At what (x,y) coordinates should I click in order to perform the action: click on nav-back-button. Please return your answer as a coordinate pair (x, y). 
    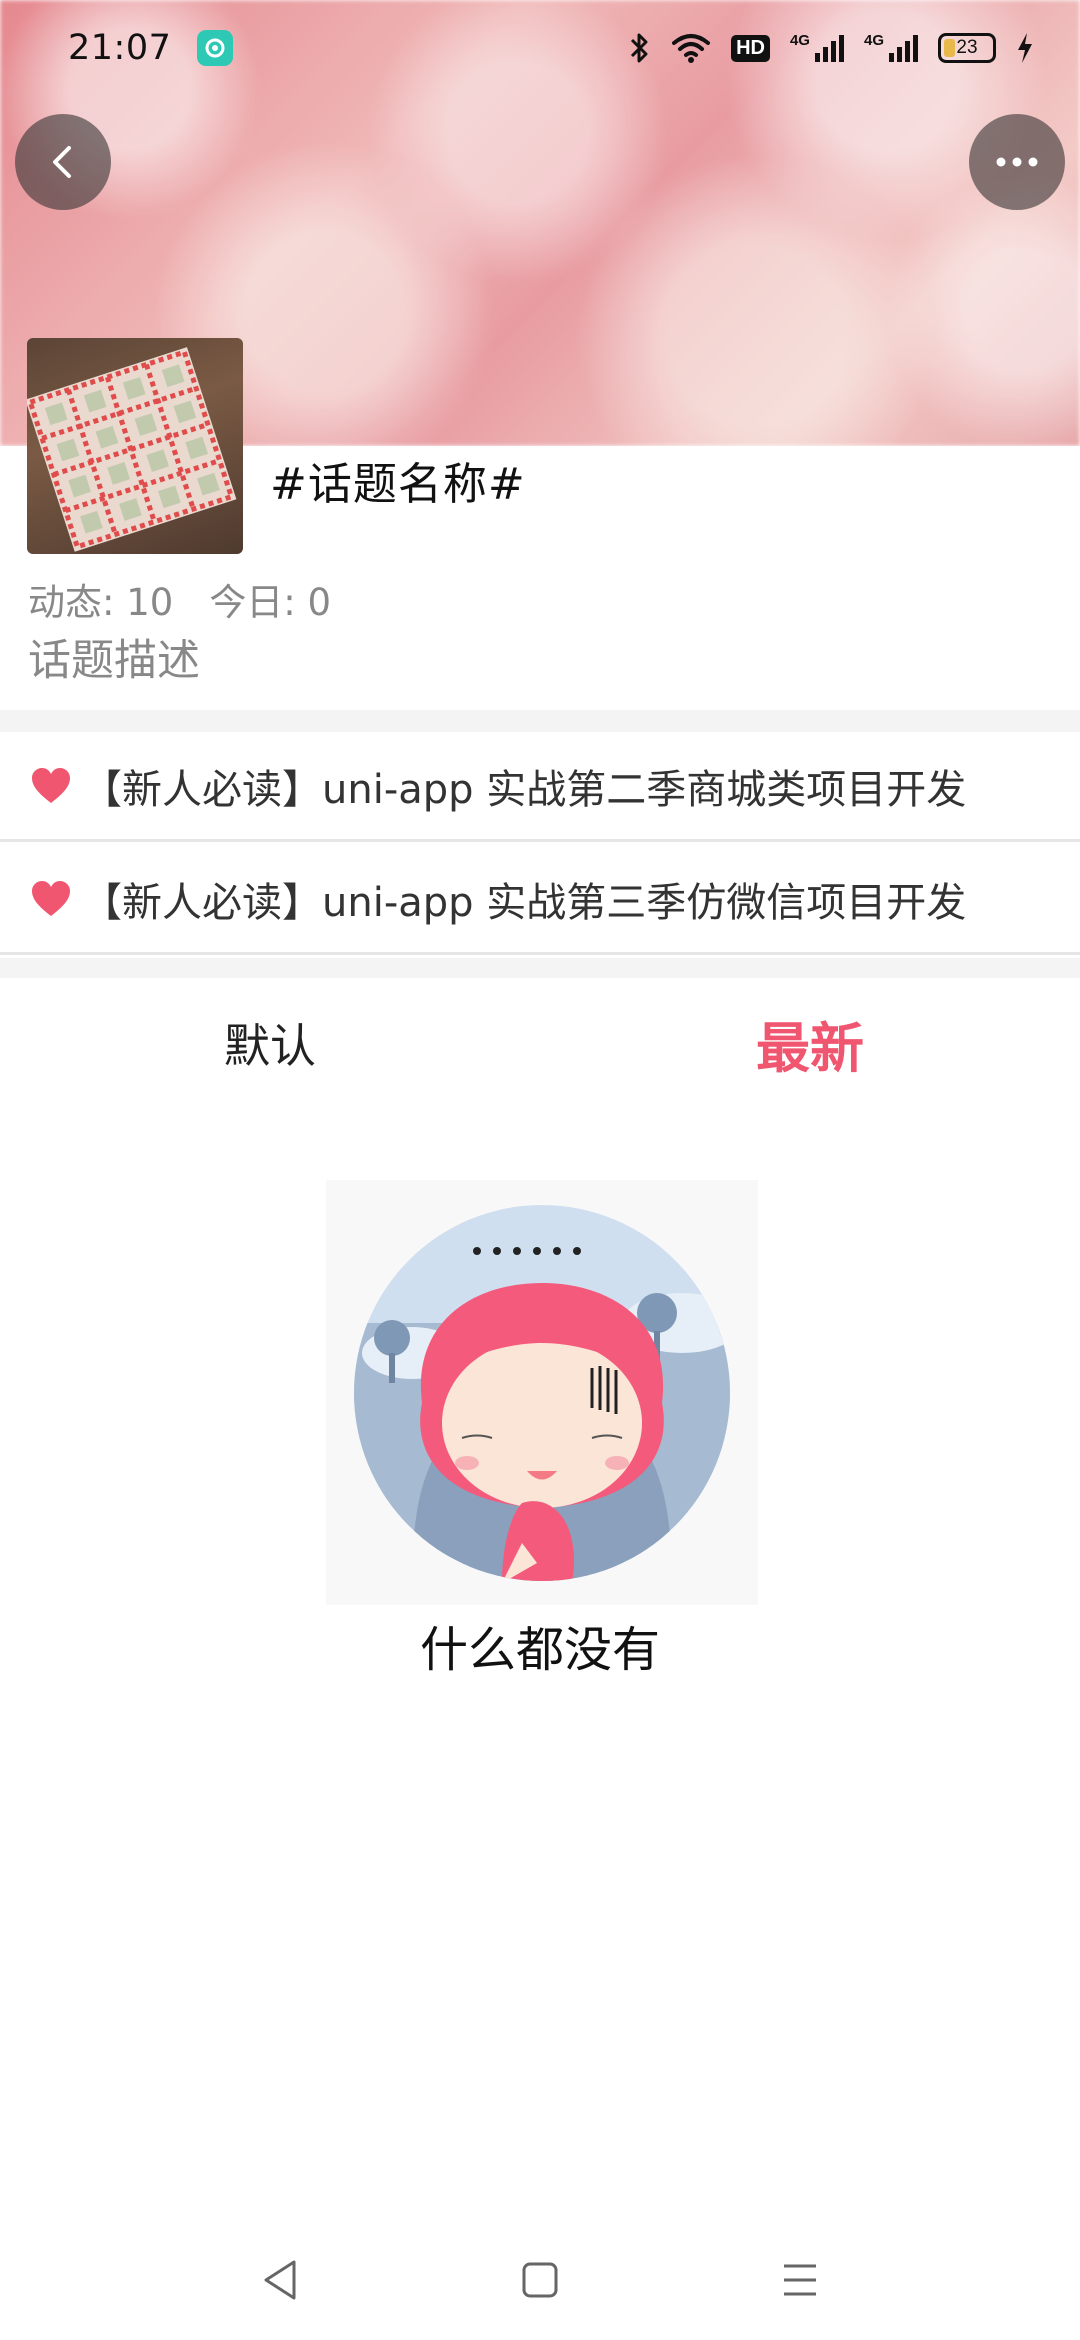
    Looking at the image, I should click on (280, 2280).